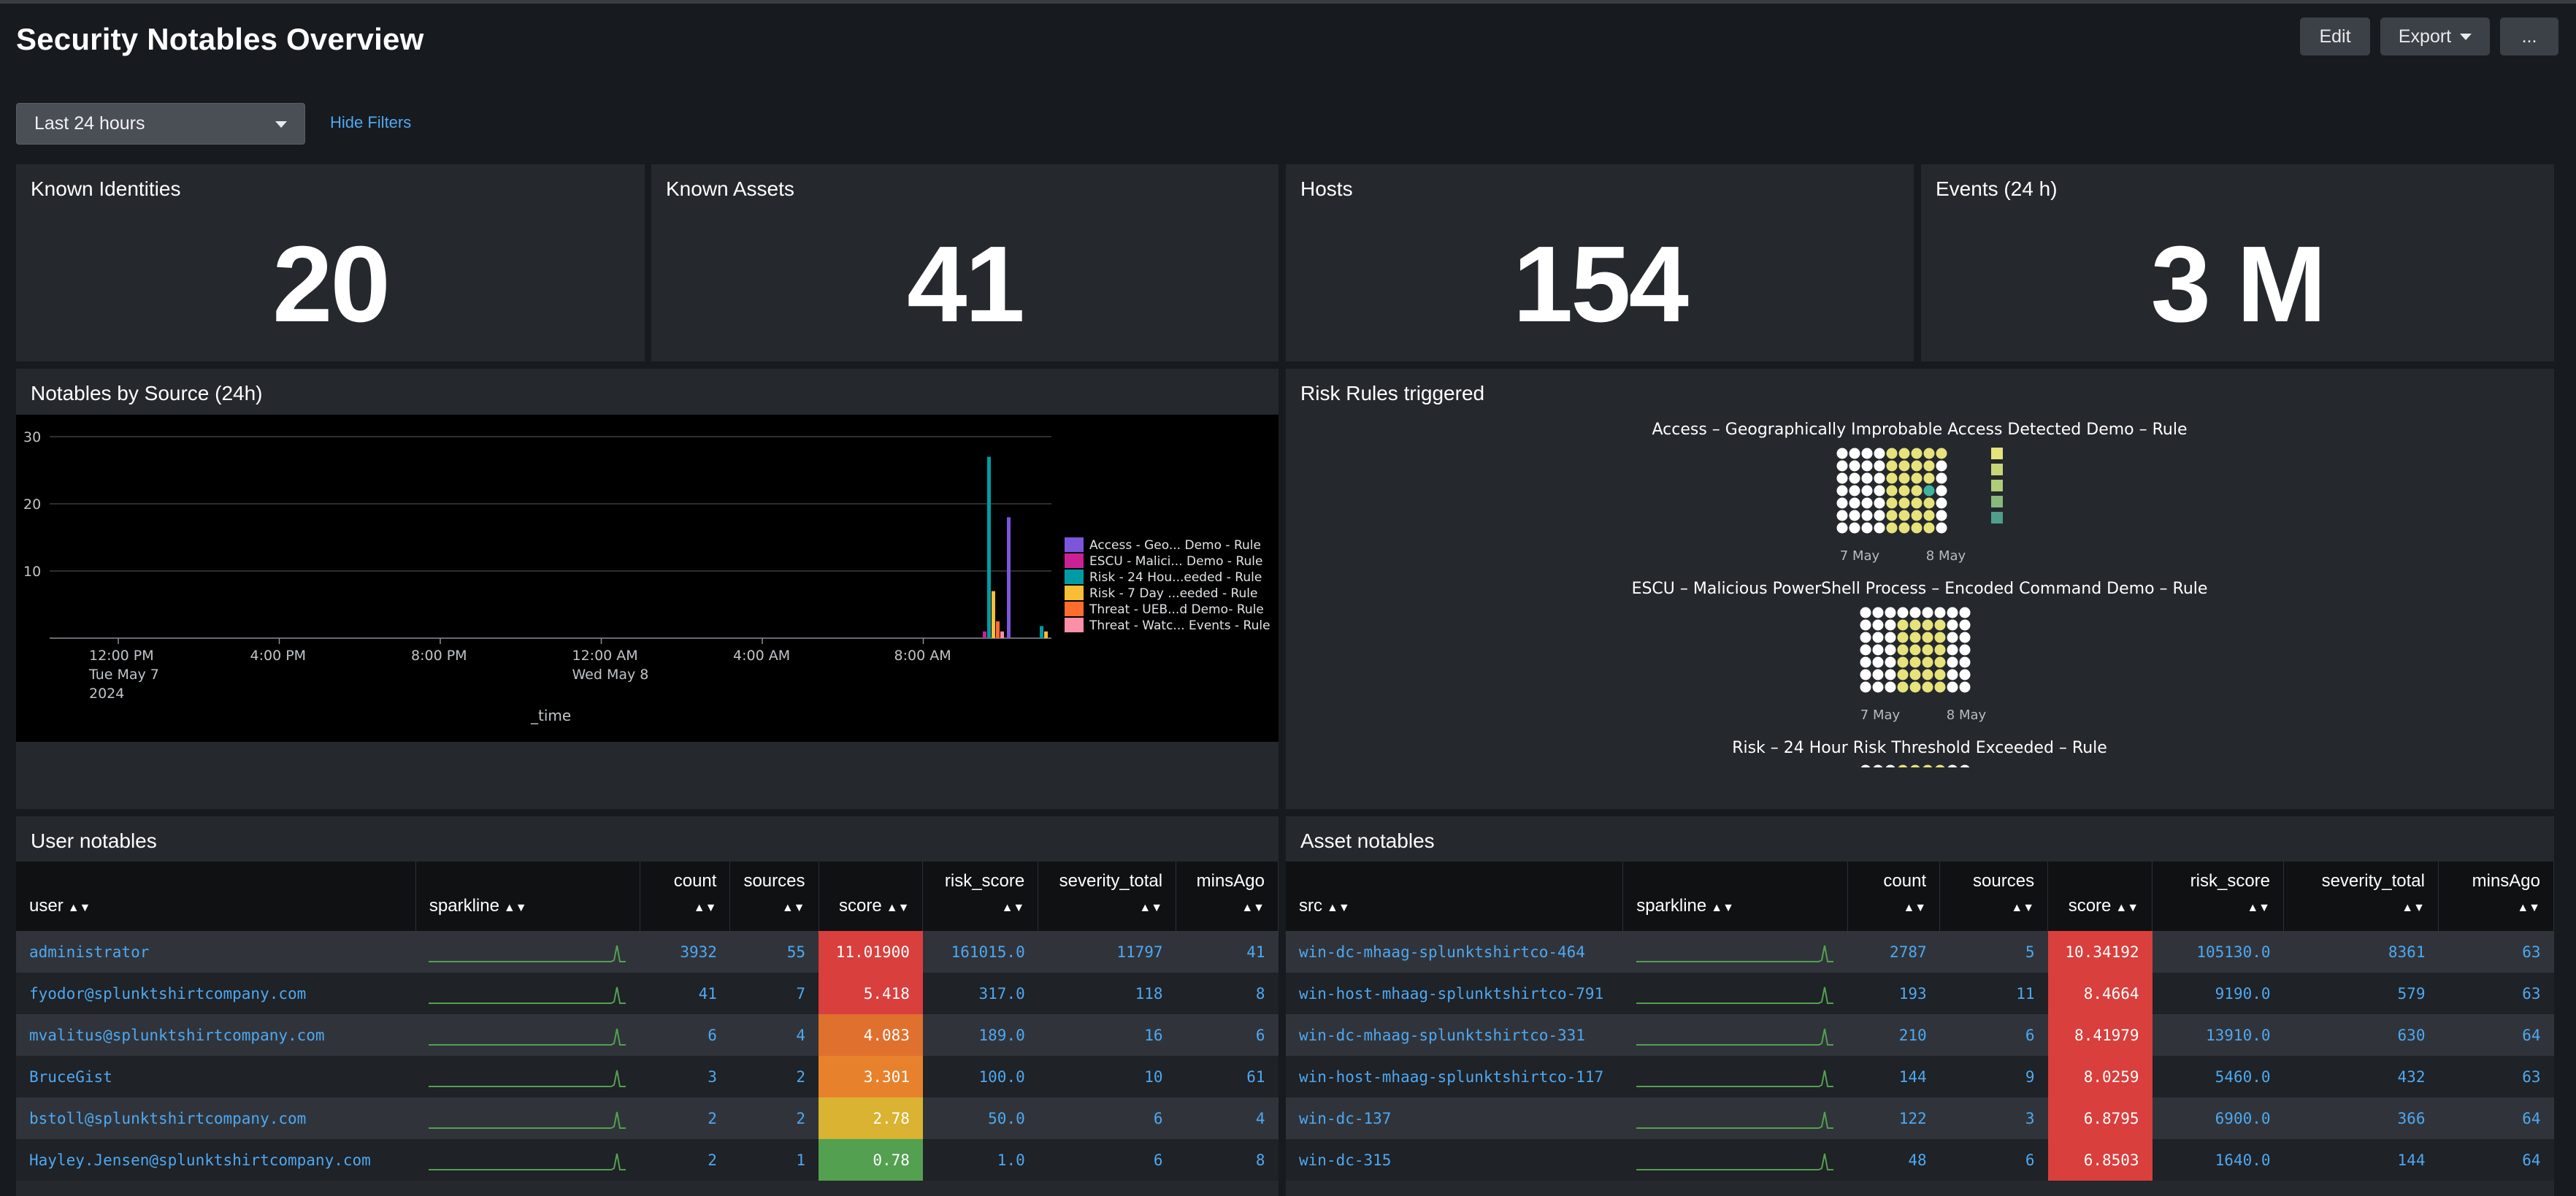  What do you see at coordinates (216, 1118) in the screenshot?
I see `user-cell: bstoll@splunktshirtcompany.com` at bounding box center [216, 1118].